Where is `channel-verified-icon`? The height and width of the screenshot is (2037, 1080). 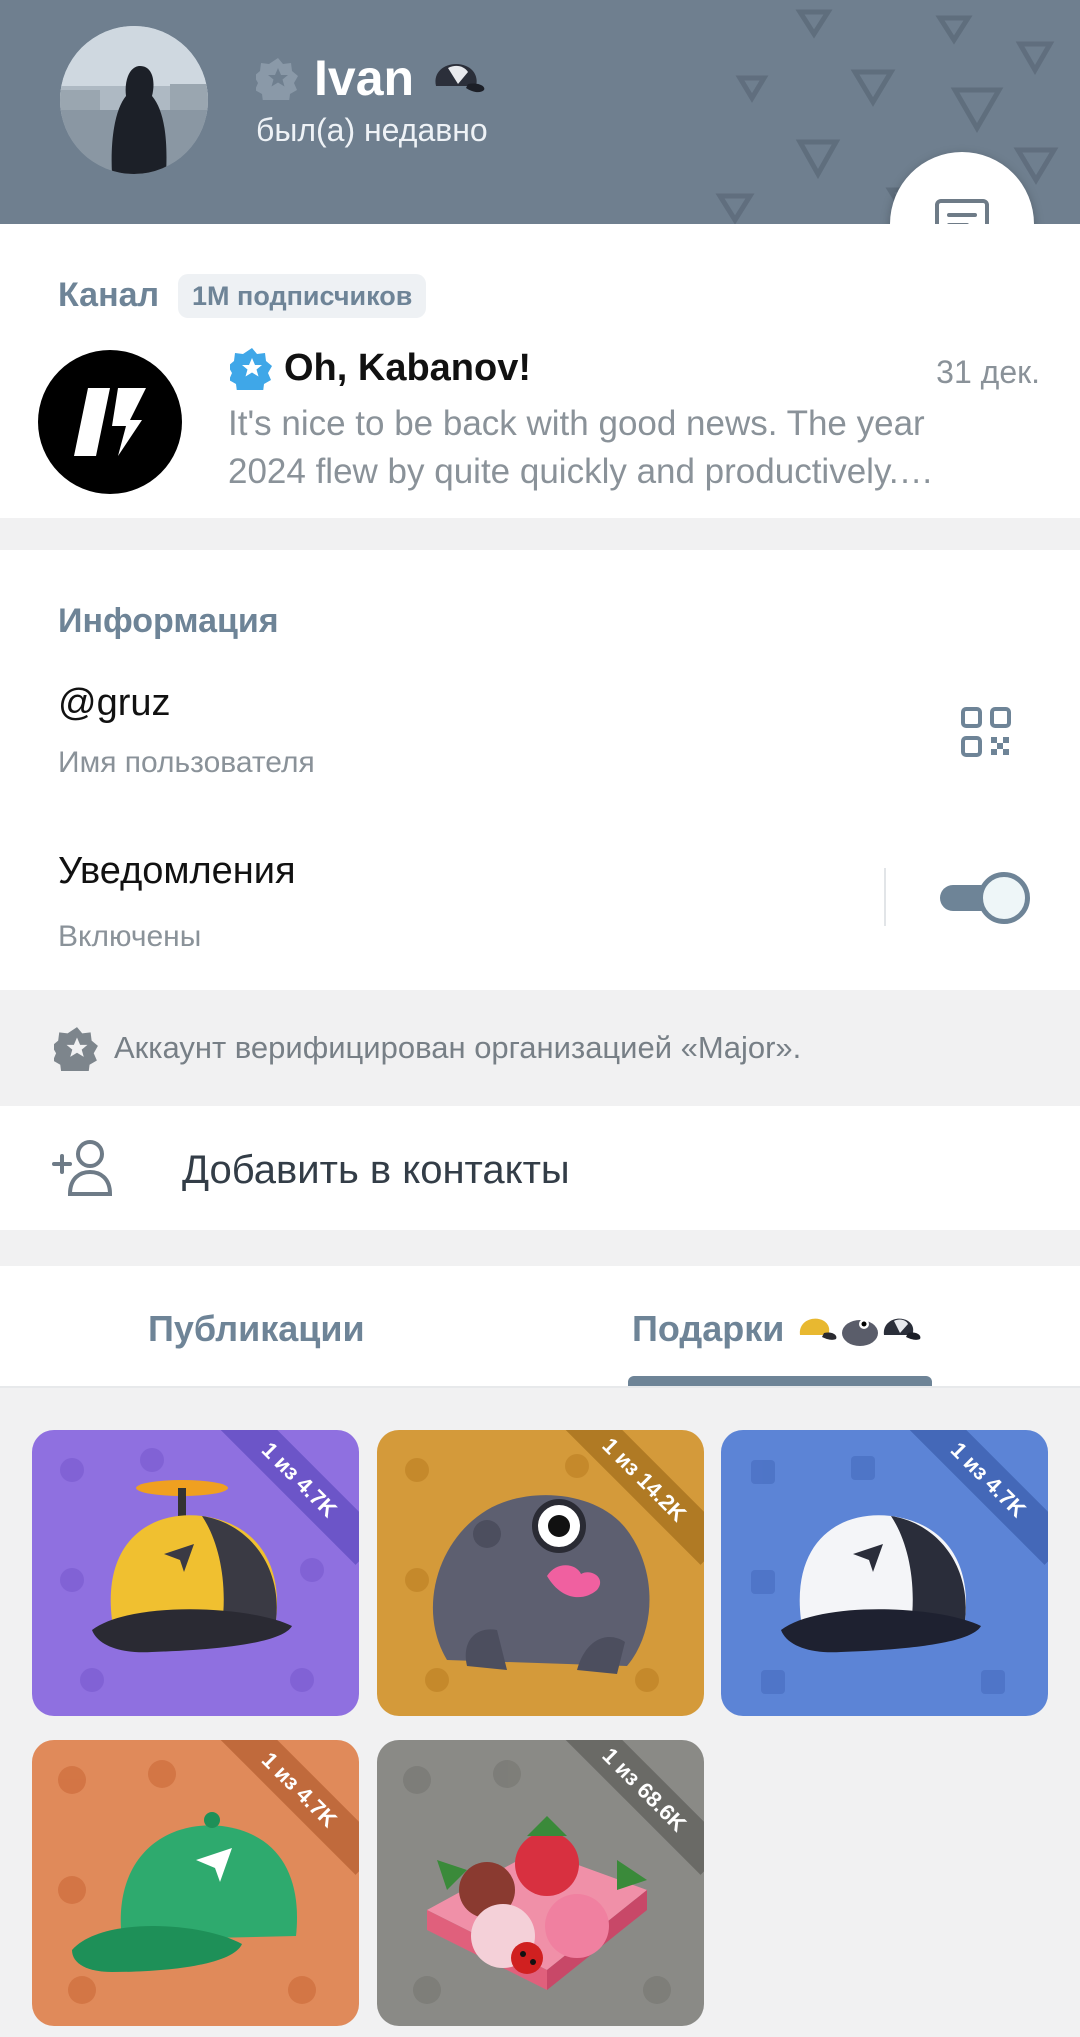 channel-verified-icon is located at coordinates (251, 369).